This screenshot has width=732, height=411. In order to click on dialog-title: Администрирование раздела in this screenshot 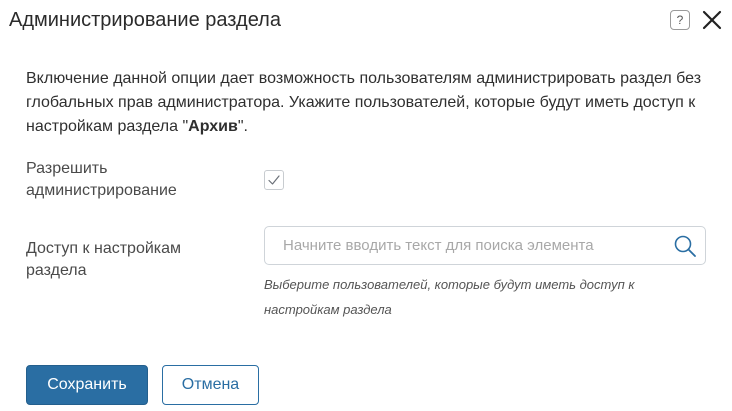, I will do `click(145, 20)`.